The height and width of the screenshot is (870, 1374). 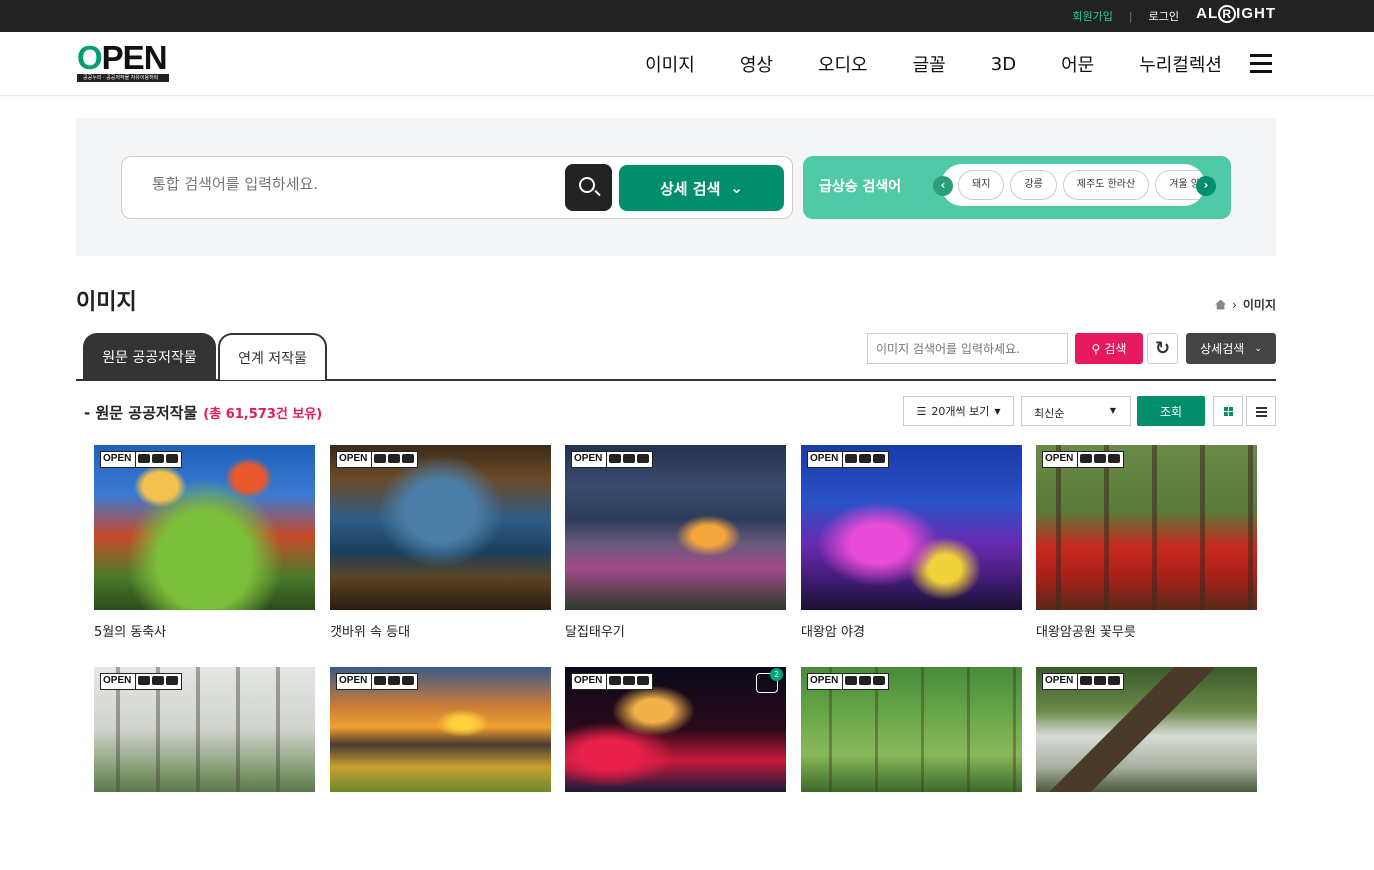 I want to click on nav-text: 어문, so click(x=1077, y=64).